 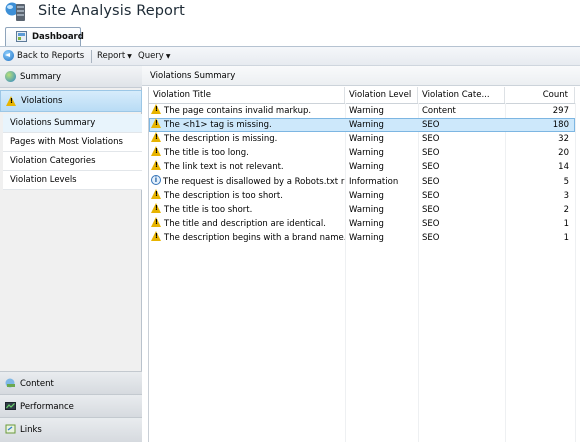 What do you see at coordinates (223, 195) in the screenshot?
I see `violation-title-text: The description is too short.` at bounding box center [223, 195].